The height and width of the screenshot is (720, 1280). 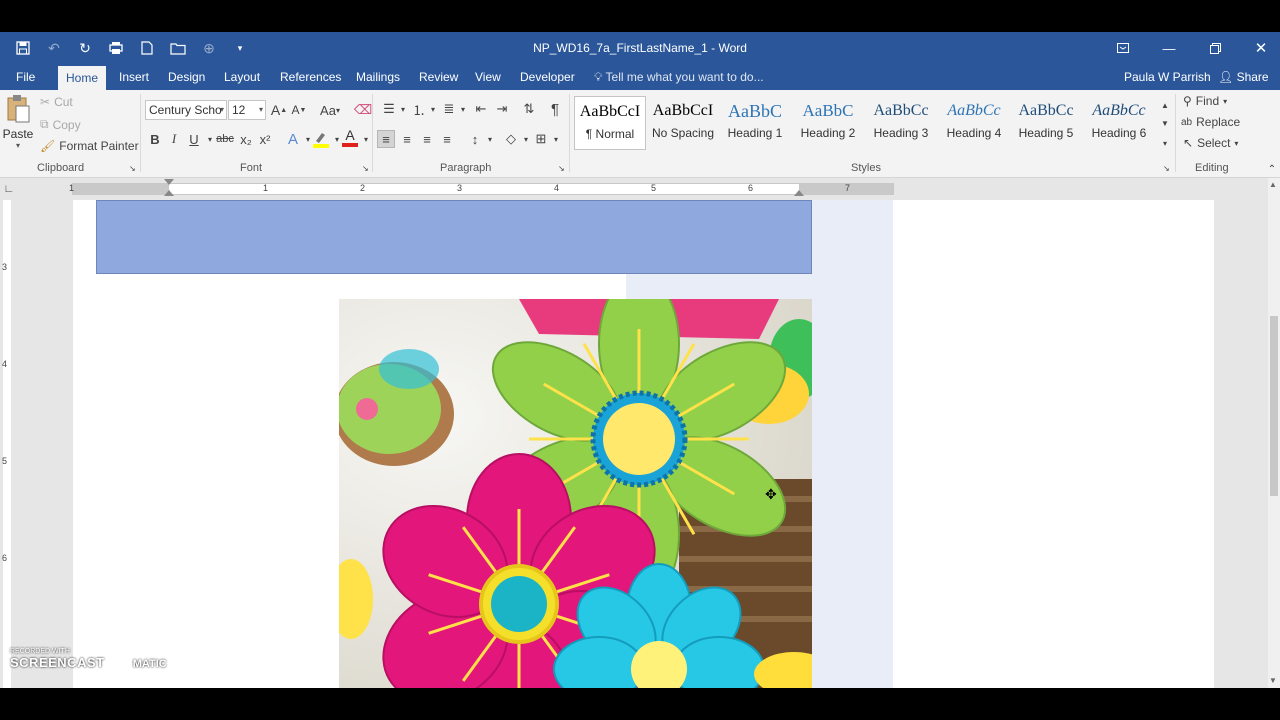 I want to click on horizontal-ruler: 1 1 2 3 4 5 6 7, so click(x=481, y=187).